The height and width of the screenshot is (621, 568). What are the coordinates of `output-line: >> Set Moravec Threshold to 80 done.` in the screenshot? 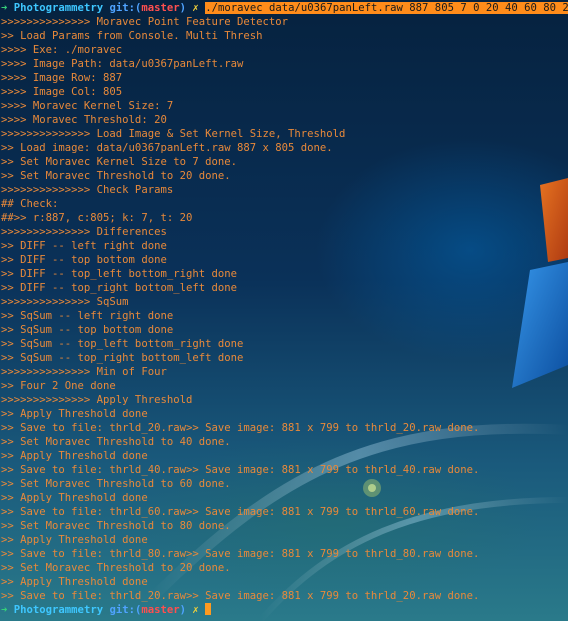 It's located at (116, 526).